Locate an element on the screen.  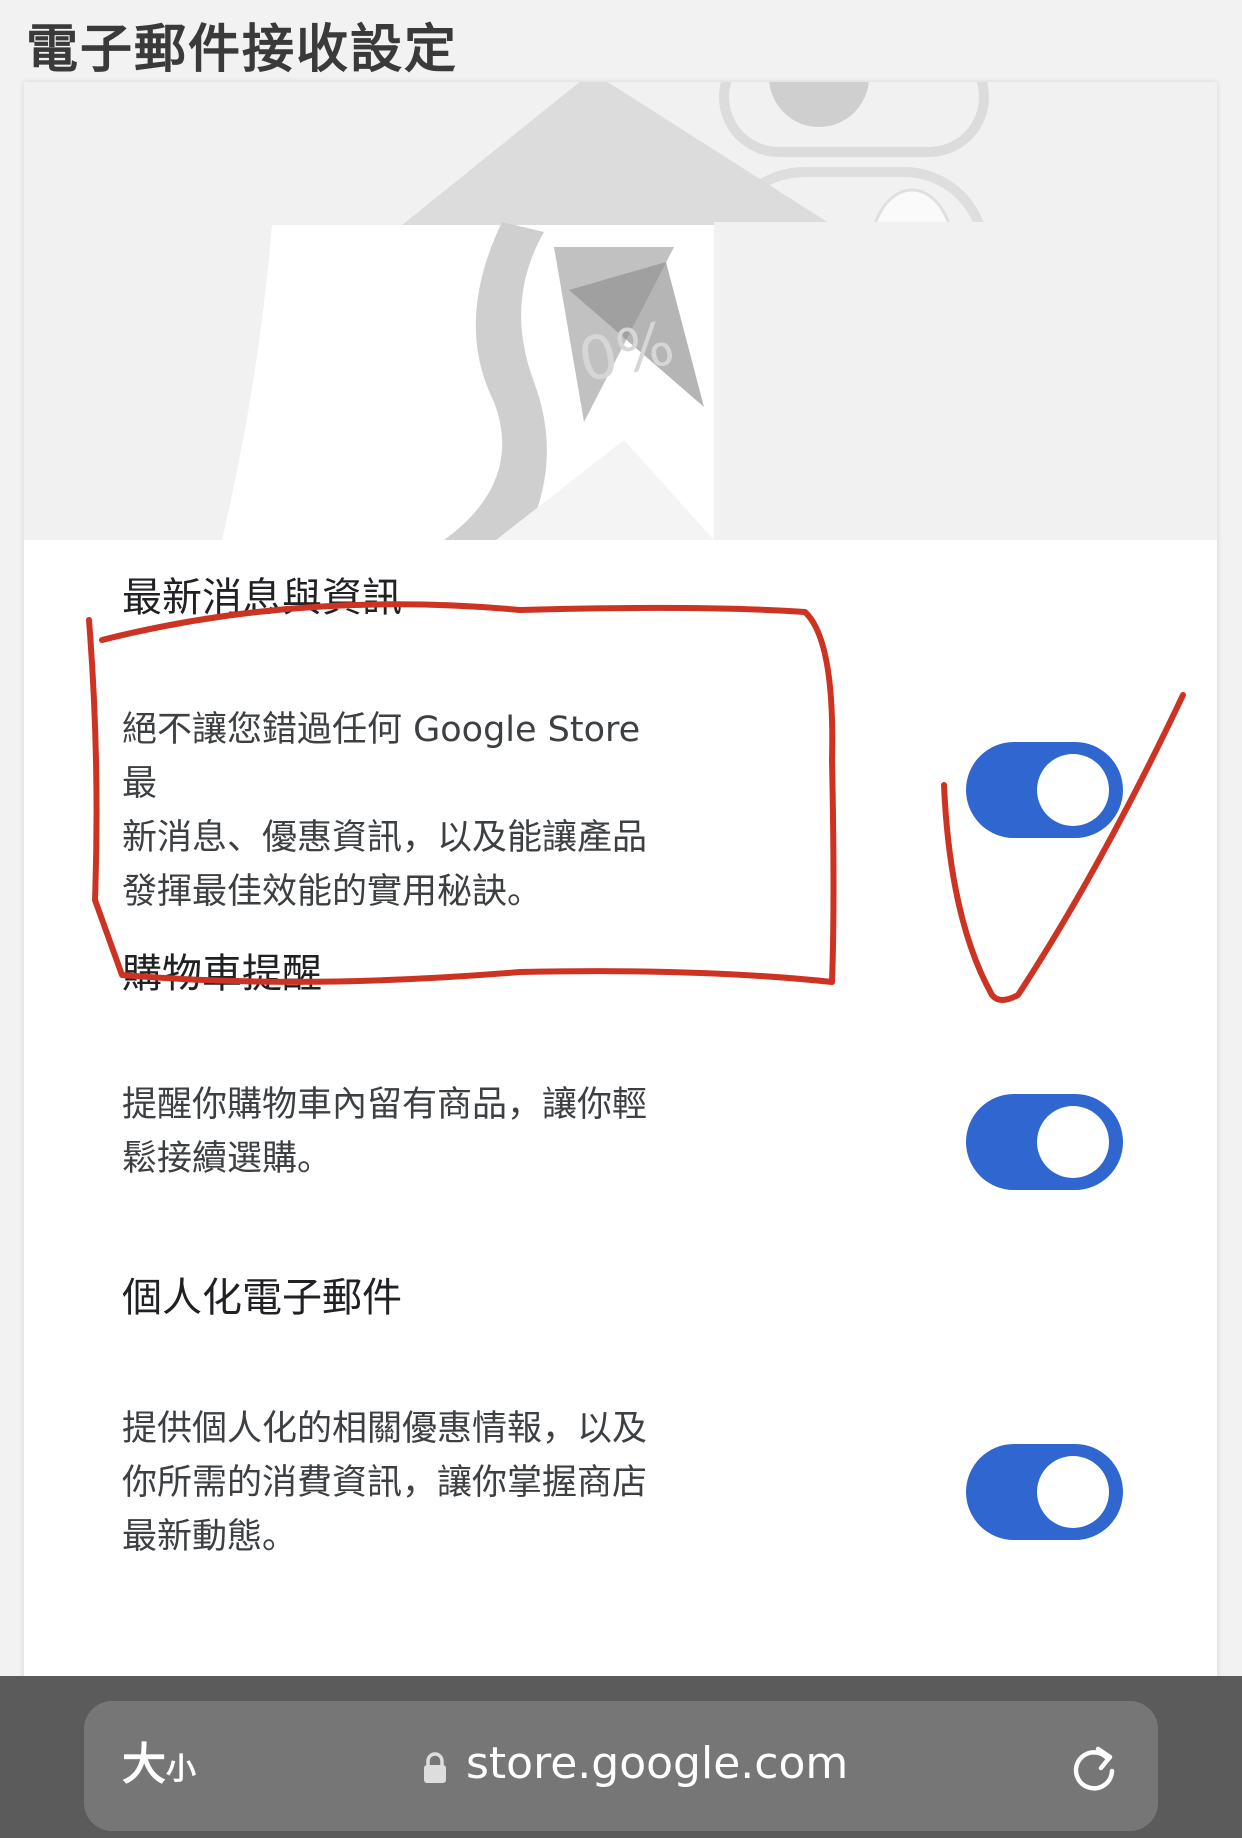
pref-news-line-3: 發揮最佳效能的實用秘訣。 is located at coordinates (332, 892).